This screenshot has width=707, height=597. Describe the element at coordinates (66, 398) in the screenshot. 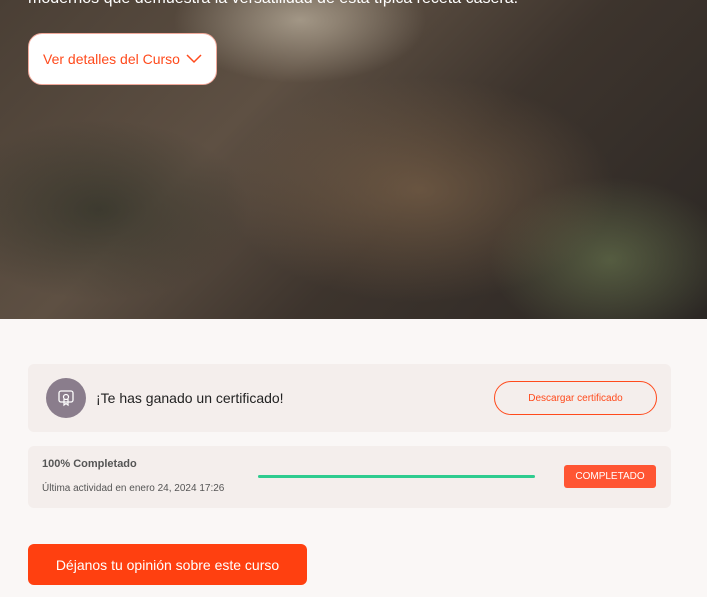

I see `certificate-icon` at that location.